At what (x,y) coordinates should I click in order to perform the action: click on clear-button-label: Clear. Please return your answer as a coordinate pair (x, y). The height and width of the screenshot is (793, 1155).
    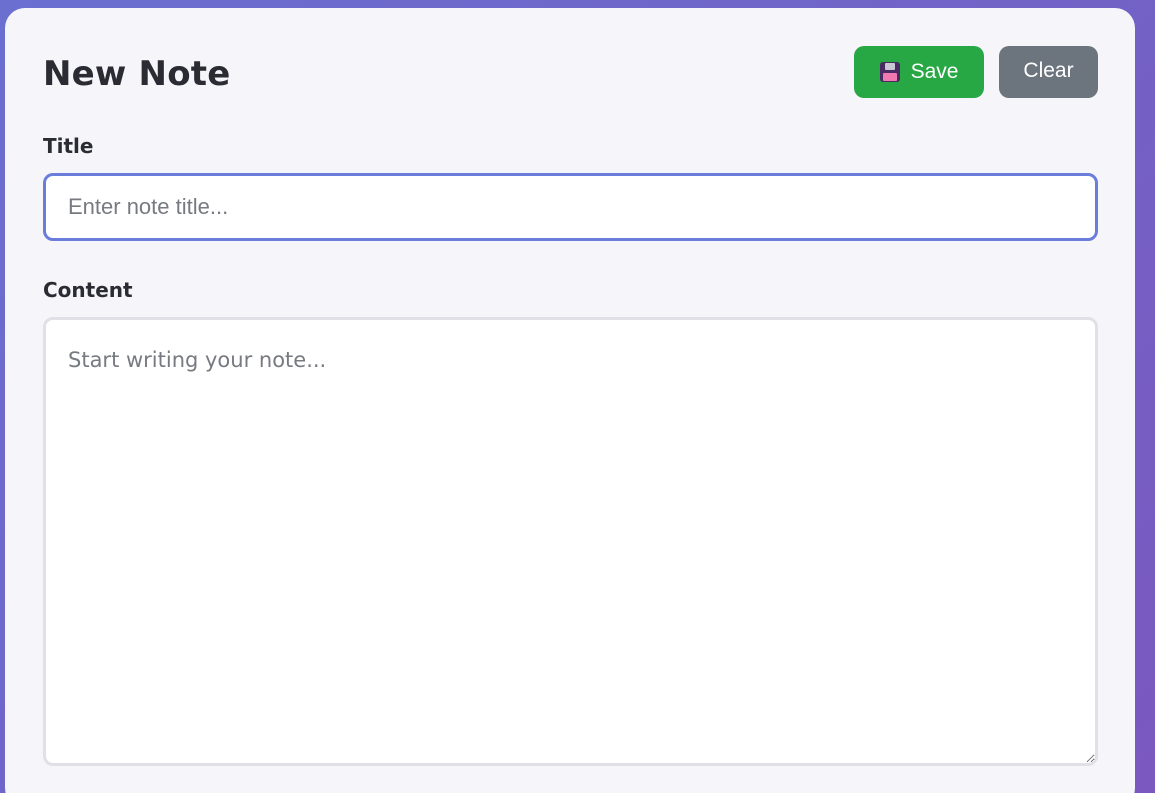
    Looking at the image, I should click on (1048, 70).